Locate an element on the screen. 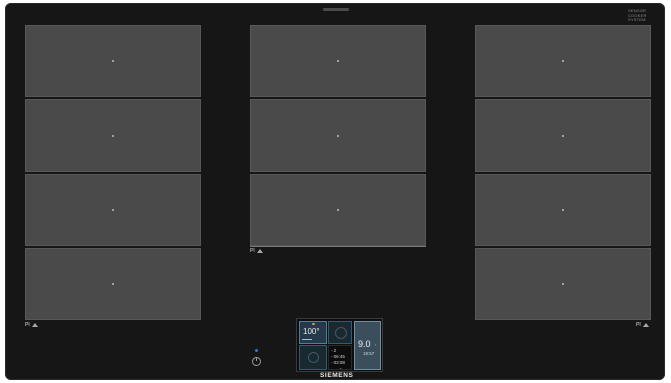 This screenshot has width=671, height=383. timer-value: 06:45 is located at coordinates (339, 356).